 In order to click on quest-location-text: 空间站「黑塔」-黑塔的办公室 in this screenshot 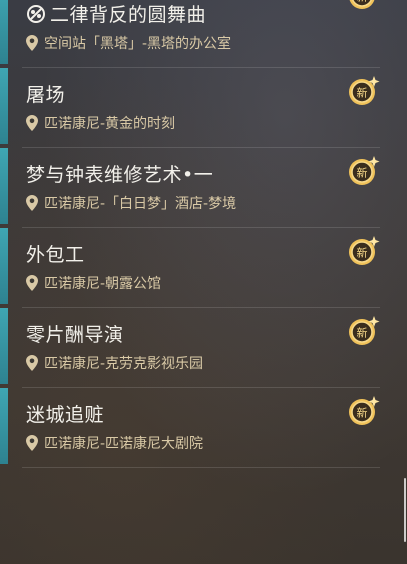, I will do `click(138, 44)`.